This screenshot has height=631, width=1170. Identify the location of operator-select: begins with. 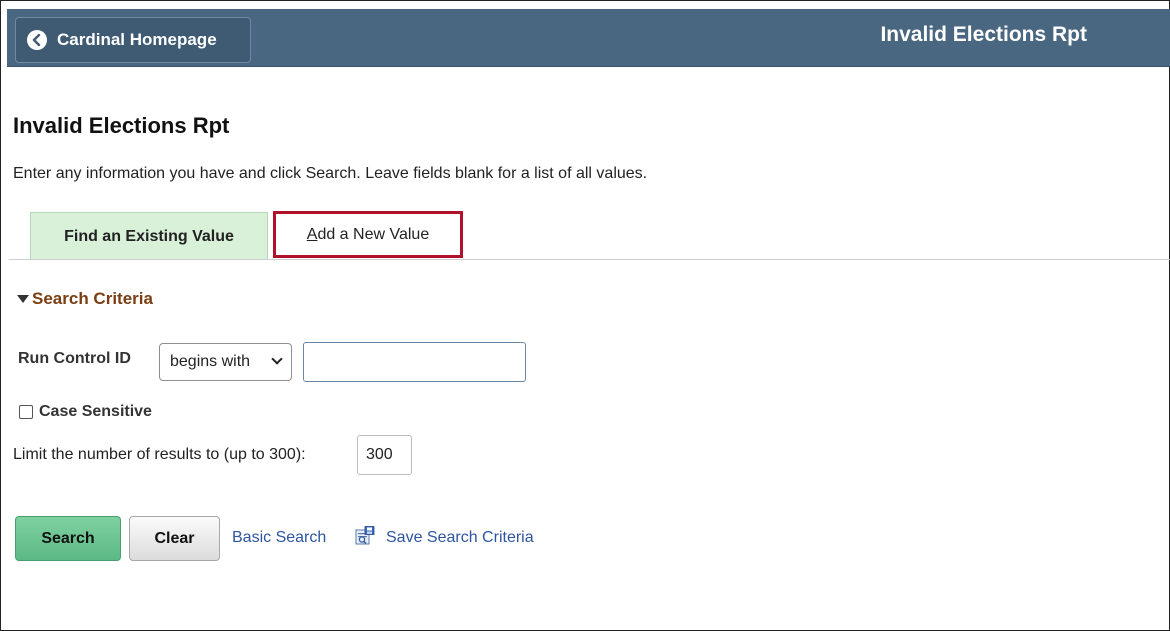
(225, 362).